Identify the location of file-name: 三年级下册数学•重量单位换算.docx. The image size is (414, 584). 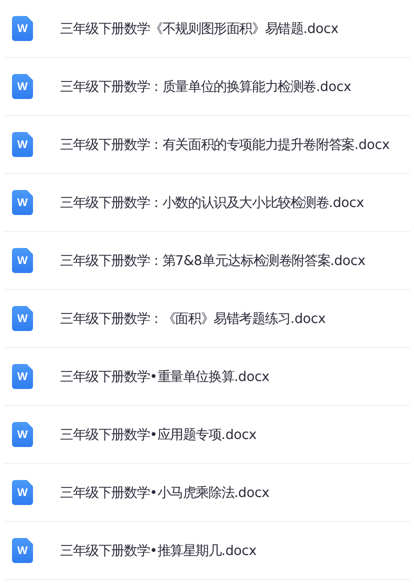
(165, 377).